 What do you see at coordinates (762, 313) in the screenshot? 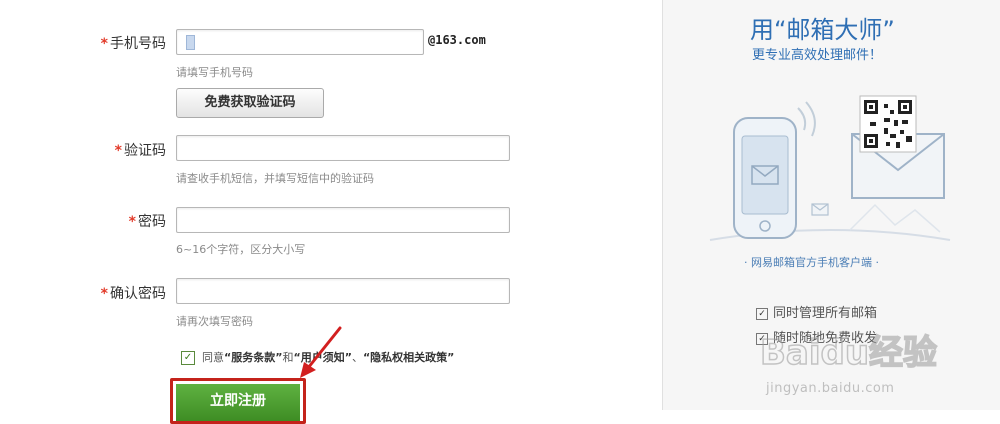
I see `checkbox-icon: ✓` at bounding box center [762, 313].